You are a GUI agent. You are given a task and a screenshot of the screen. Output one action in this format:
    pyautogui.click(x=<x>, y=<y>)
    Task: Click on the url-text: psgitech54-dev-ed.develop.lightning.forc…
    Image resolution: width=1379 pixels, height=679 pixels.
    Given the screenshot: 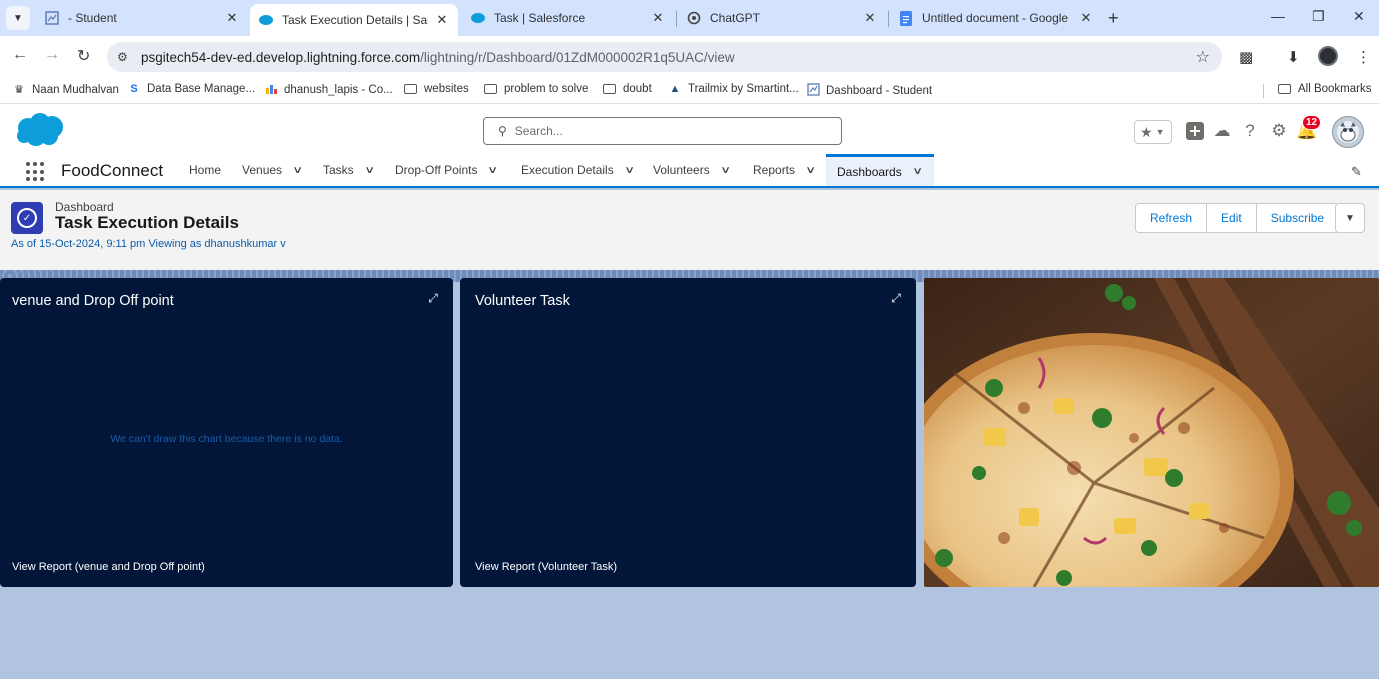 What is the action you would take?
    pyautogui.click(x=438, y=57)
    